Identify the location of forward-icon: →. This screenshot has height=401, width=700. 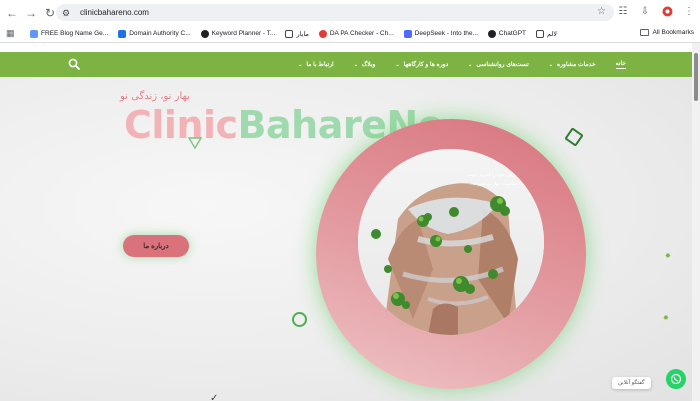
(31, 13).